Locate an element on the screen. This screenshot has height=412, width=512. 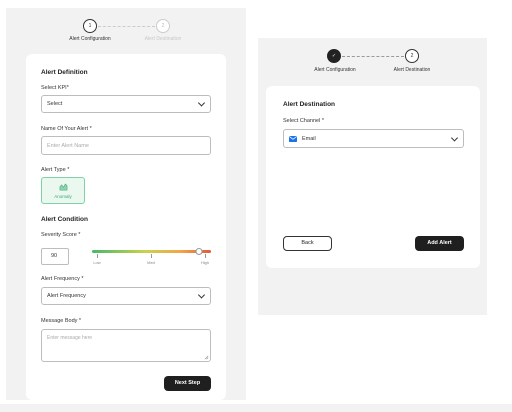
alert-name-label: Name Of Your Alert * is located at coordinates (66, 129).